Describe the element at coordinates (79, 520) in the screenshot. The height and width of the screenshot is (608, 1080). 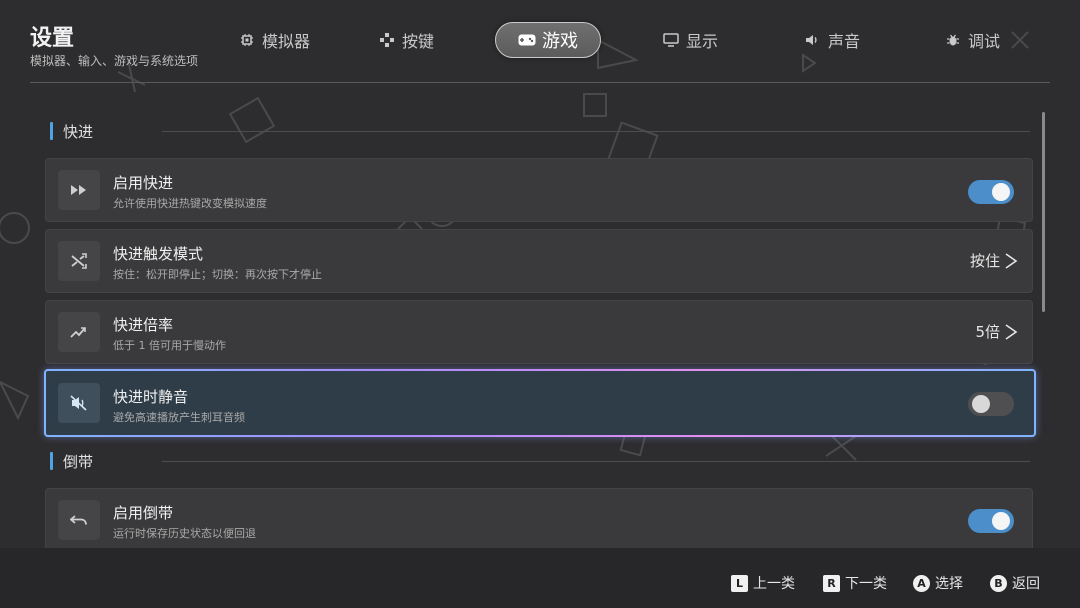
I see `undo-icon` at that location.